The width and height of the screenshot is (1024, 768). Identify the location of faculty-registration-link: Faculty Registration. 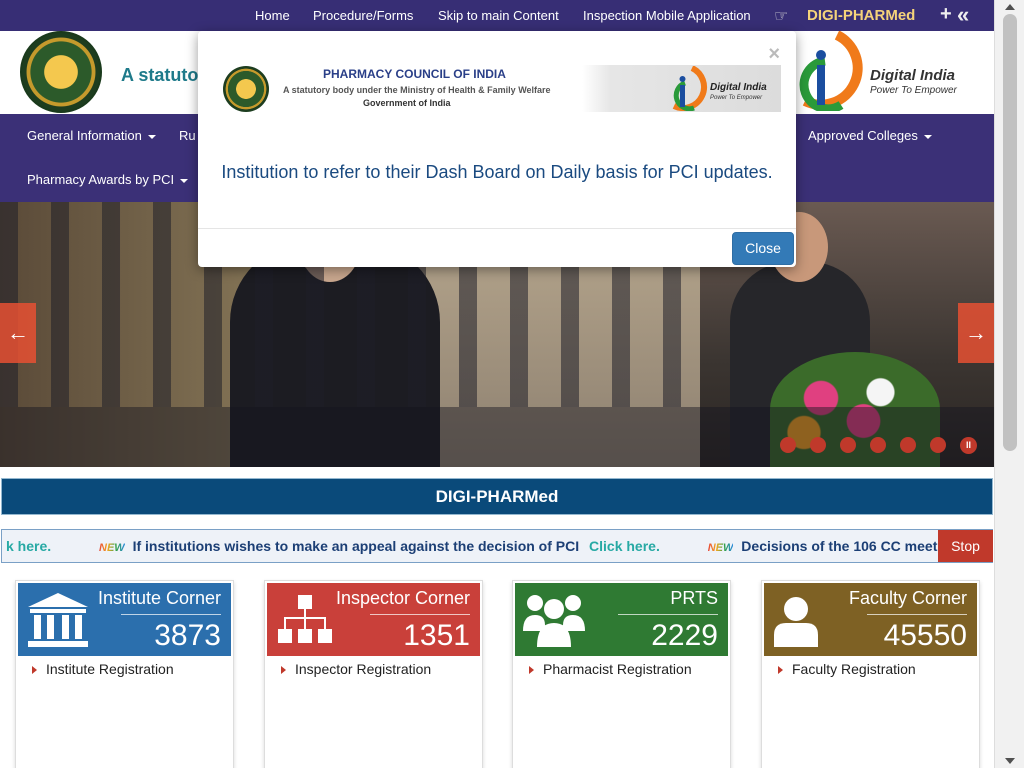
(847, 669).